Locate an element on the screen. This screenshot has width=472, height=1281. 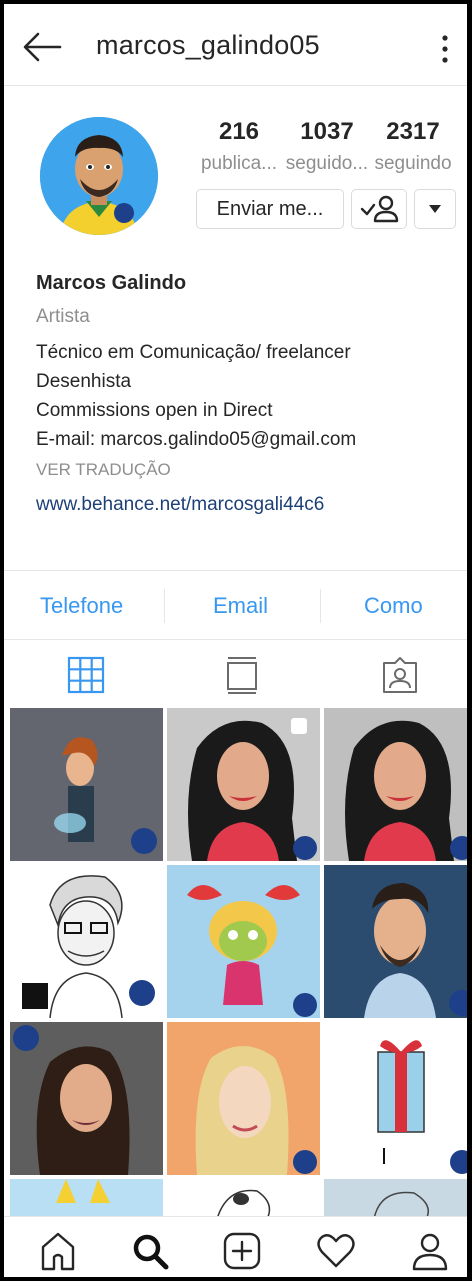
bio-line: Commissions open in Direct is located at coordinates (154, 410).